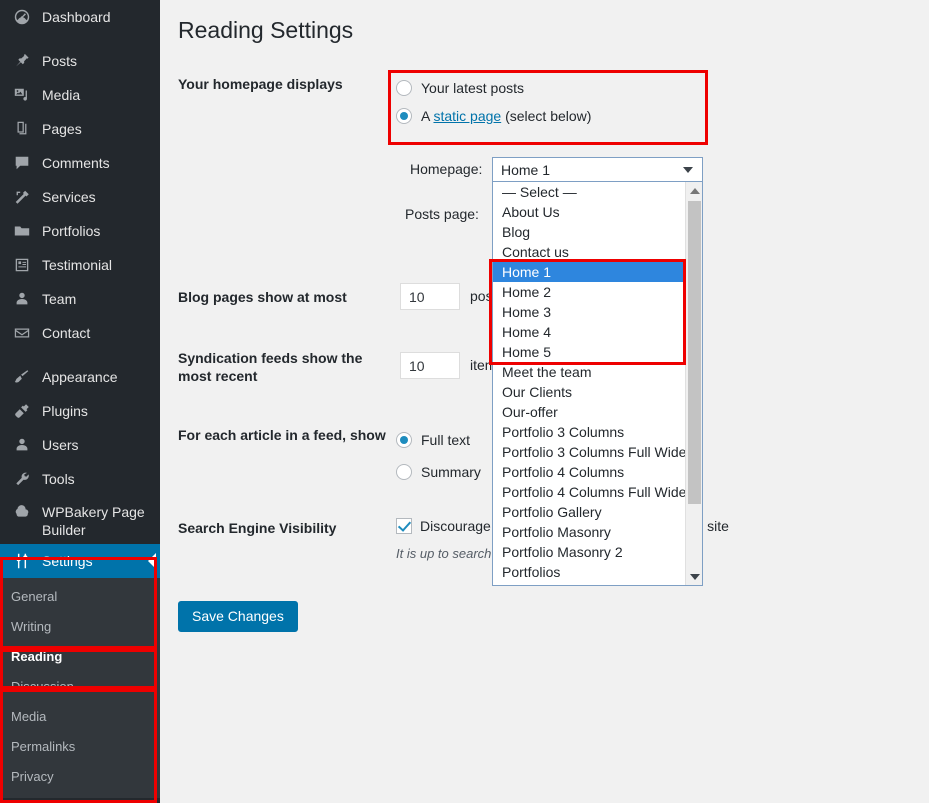  I want to click on sidebar-item-plugins: Plugins, so click(80, 411).